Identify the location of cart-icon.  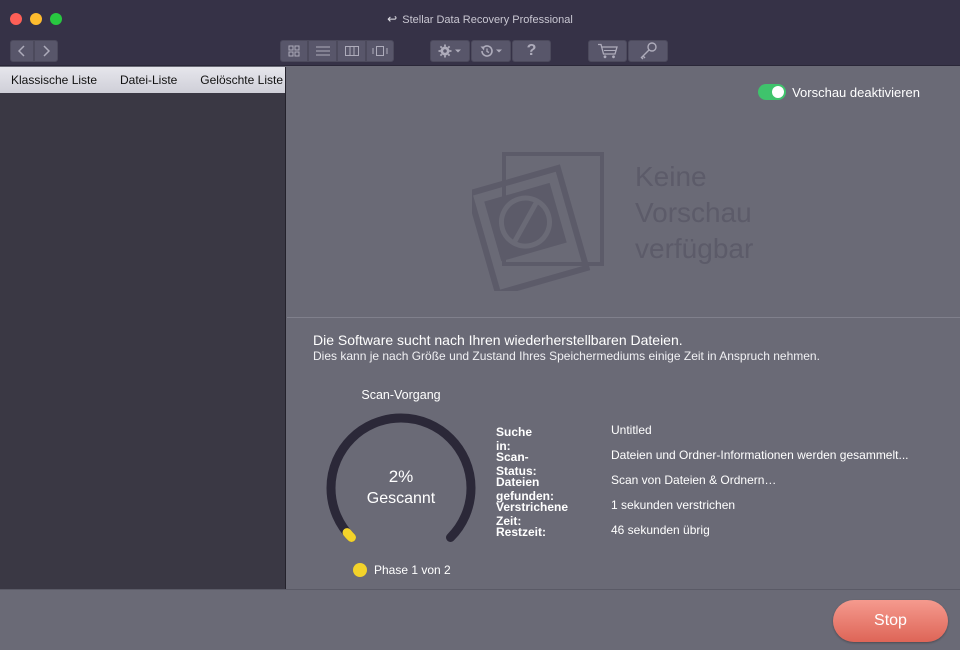
(607, 51).